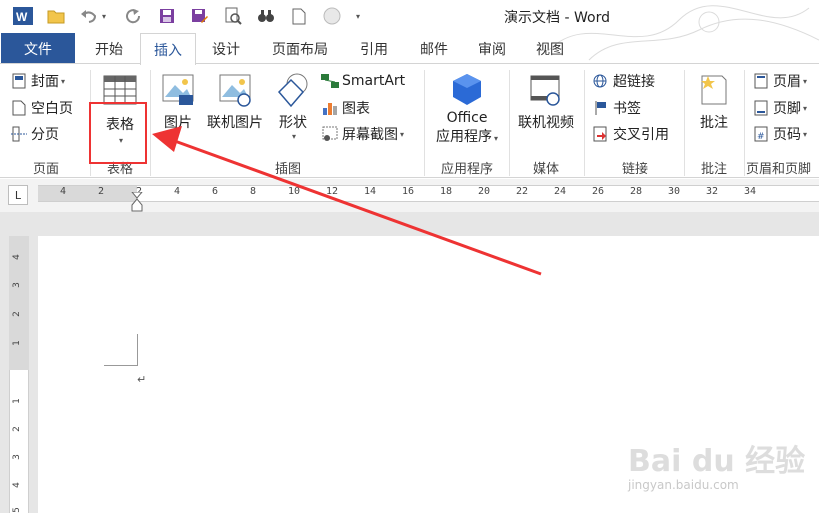  What do you see at coordinates (717, 461) in the screenshot?
I see `watermark-logo: Bai du 经验` at bounding box center [717, 461].